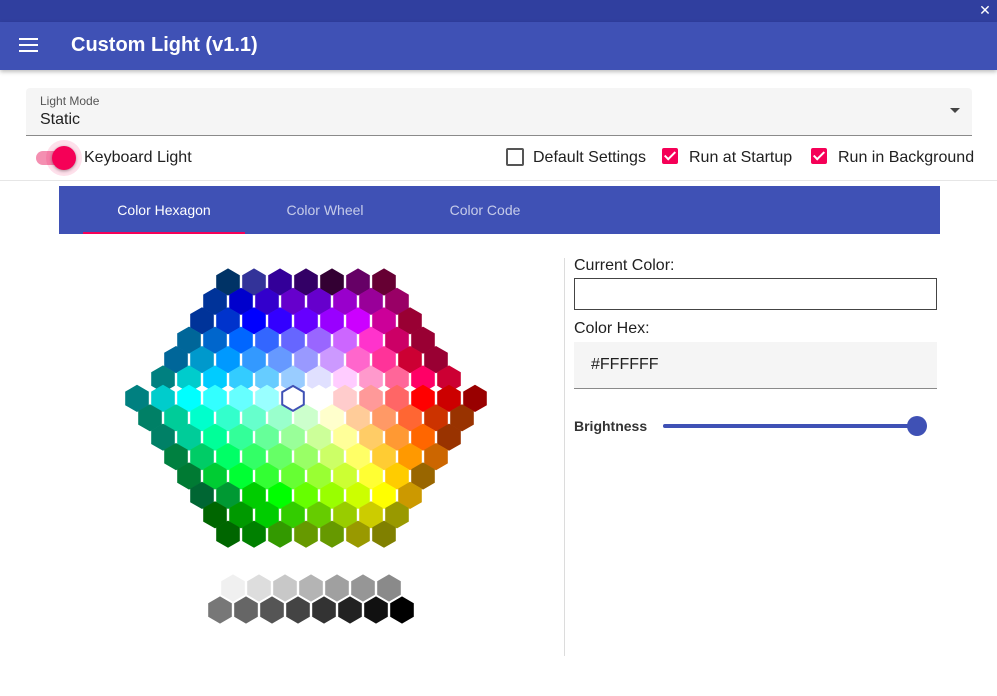 The image size is (997, 696). Describe the element at coordinates (906, 158) in the screenshot. I see `run-in-background-label: Run in Background` at that location.